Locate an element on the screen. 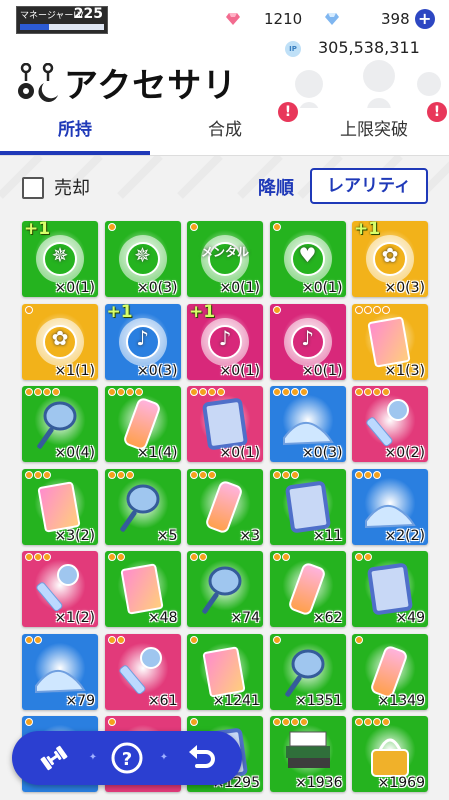 The width and height of the screenshot is (449, 800). sort-rarity-button: レアリティ is located at coordinates (369, 186).